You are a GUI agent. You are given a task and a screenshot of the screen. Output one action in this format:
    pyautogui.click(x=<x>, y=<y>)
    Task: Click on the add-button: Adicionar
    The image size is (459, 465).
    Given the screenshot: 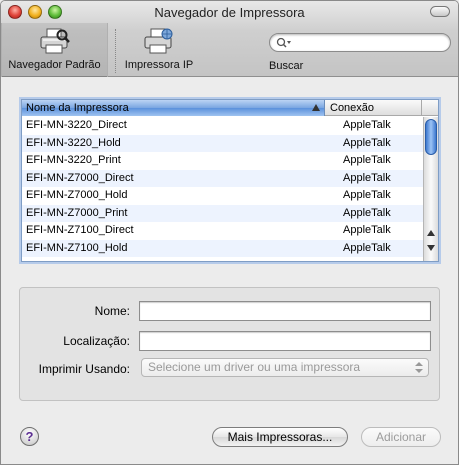 What is the action you would take?
    pyautogui.click(x=401, y=437)
    